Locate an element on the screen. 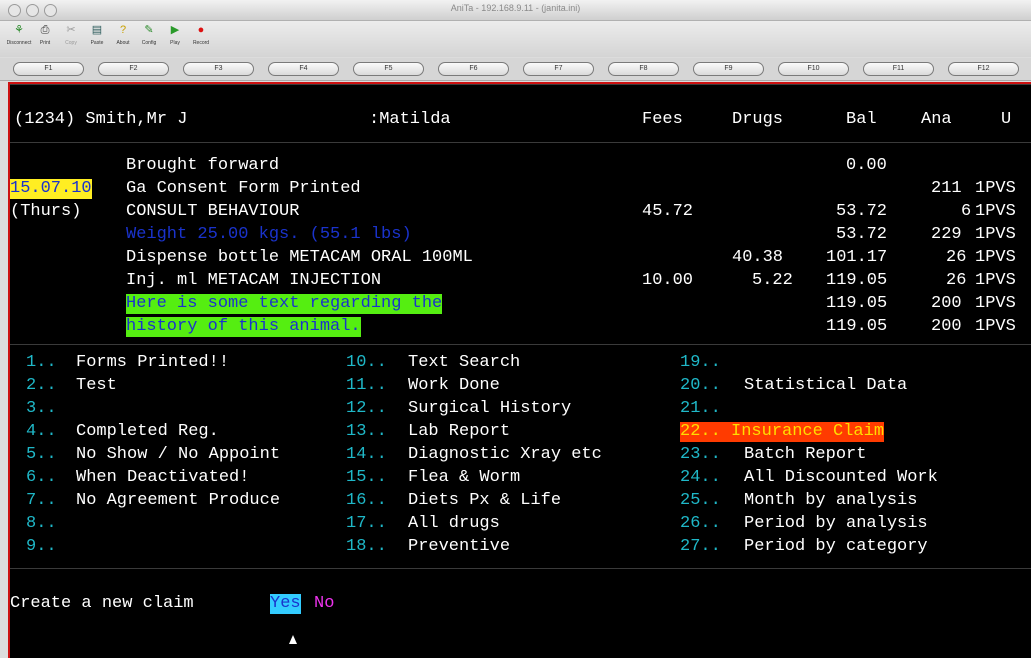 This screenshot has height=658, width=1031. config-icon: ✎ is located at coordinates (149, 30).